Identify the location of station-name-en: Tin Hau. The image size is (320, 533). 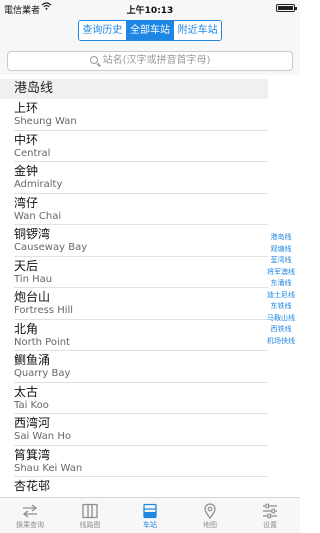
(33, 279).